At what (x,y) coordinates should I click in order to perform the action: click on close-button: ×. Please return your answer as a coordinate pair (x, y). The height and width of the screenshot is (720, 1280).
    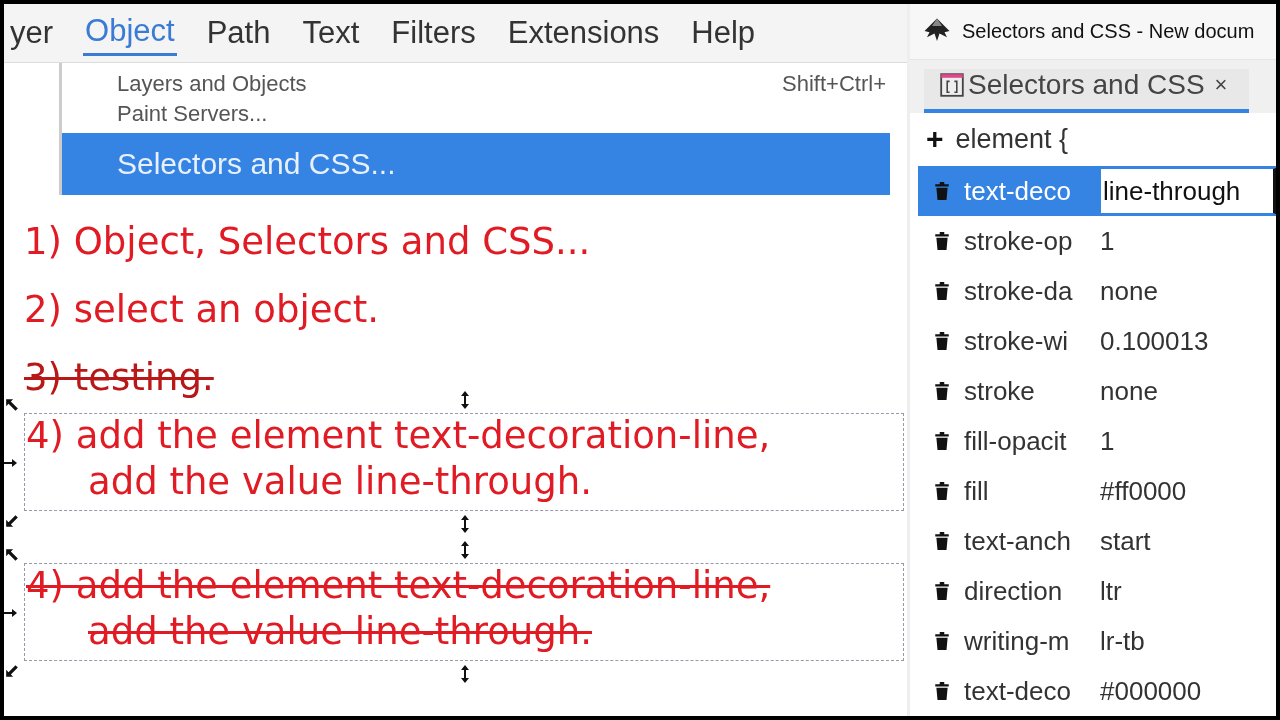
    Looking at the image, I should click on (1221, 84).